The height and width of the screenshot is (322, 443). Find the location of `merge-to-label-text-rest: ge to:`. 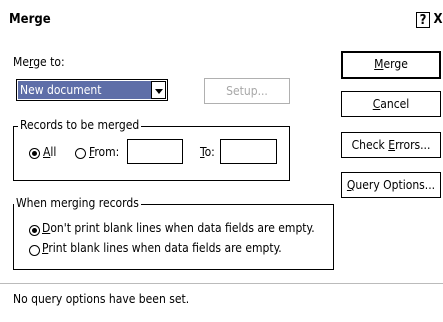

merge-to-label-text-rest: ge to: is located at coordinates (49, 62).